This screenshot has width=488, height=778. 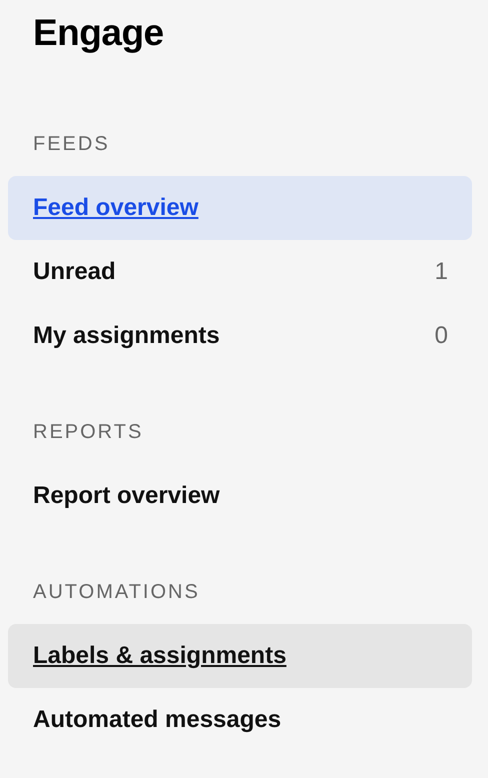 I want to click on nav-item: Report overview, so click(x=240, y=496).